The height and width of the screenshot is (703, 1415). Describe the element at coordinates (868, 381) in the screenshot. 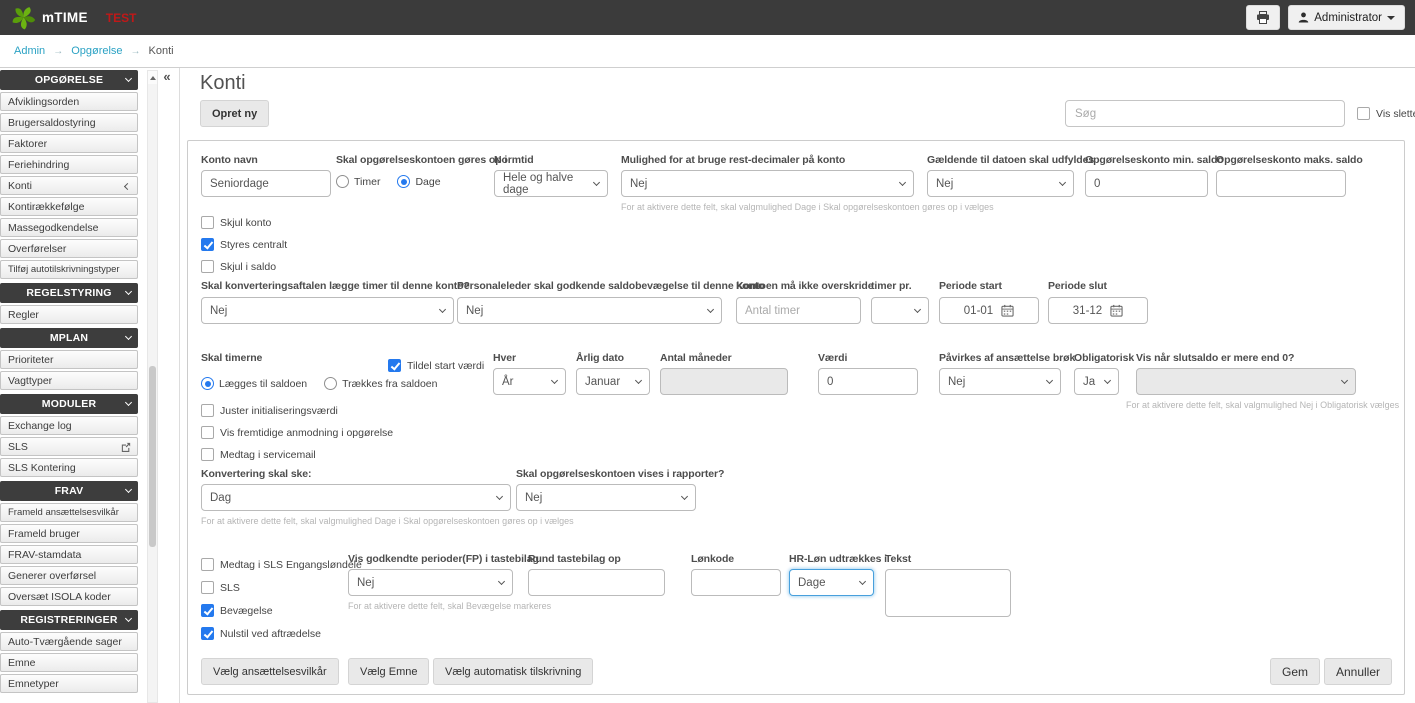

I see `vaerdi-input` at that location.